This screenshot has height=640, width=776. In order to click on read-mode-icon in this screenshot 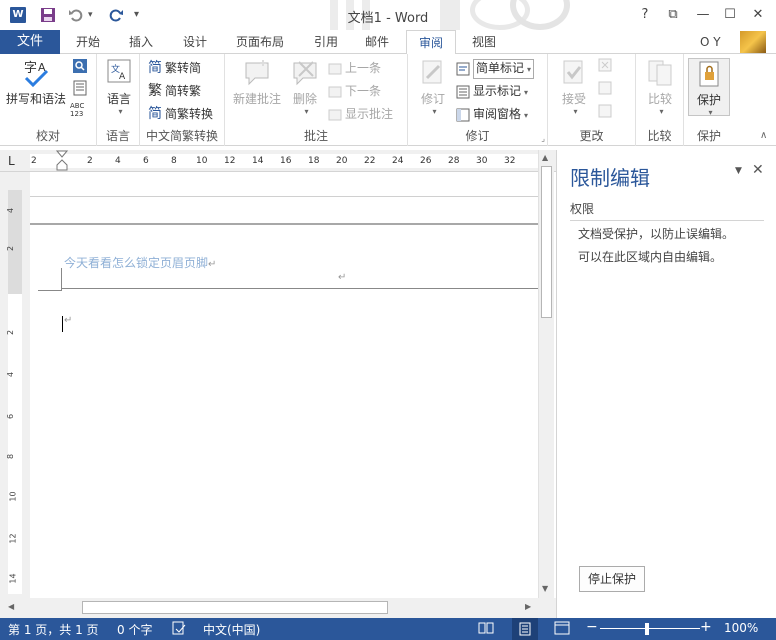, I will do `click(486, 629)`.